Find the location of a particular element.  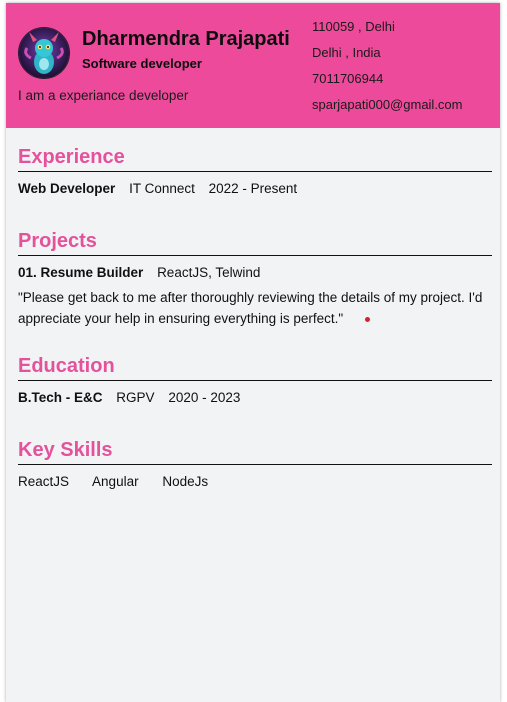

skill-item: ReactJS is located at coordinates (44, 481).